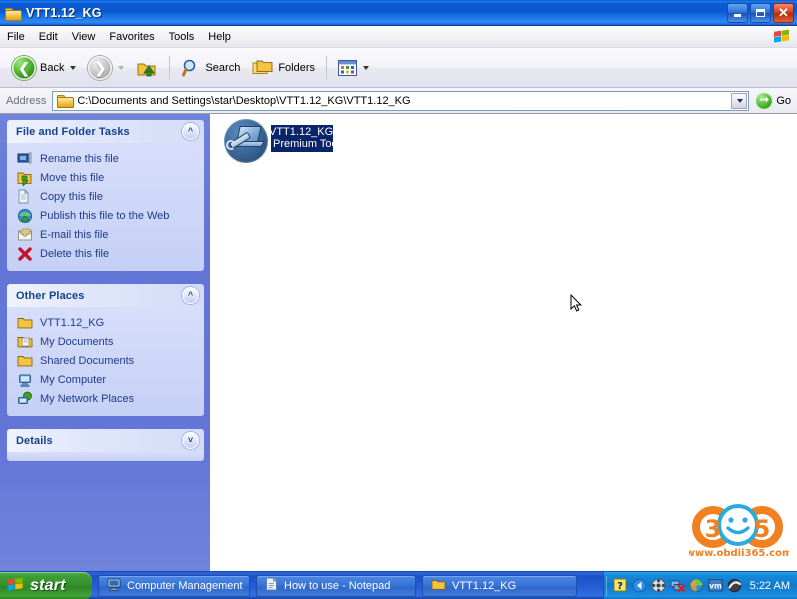 This screenshot has width=797, height=599. What do you see at coordinates (121, 67) in the screenshot?
I see `forward-dropdown-icon` at bounding box center [121, 67].